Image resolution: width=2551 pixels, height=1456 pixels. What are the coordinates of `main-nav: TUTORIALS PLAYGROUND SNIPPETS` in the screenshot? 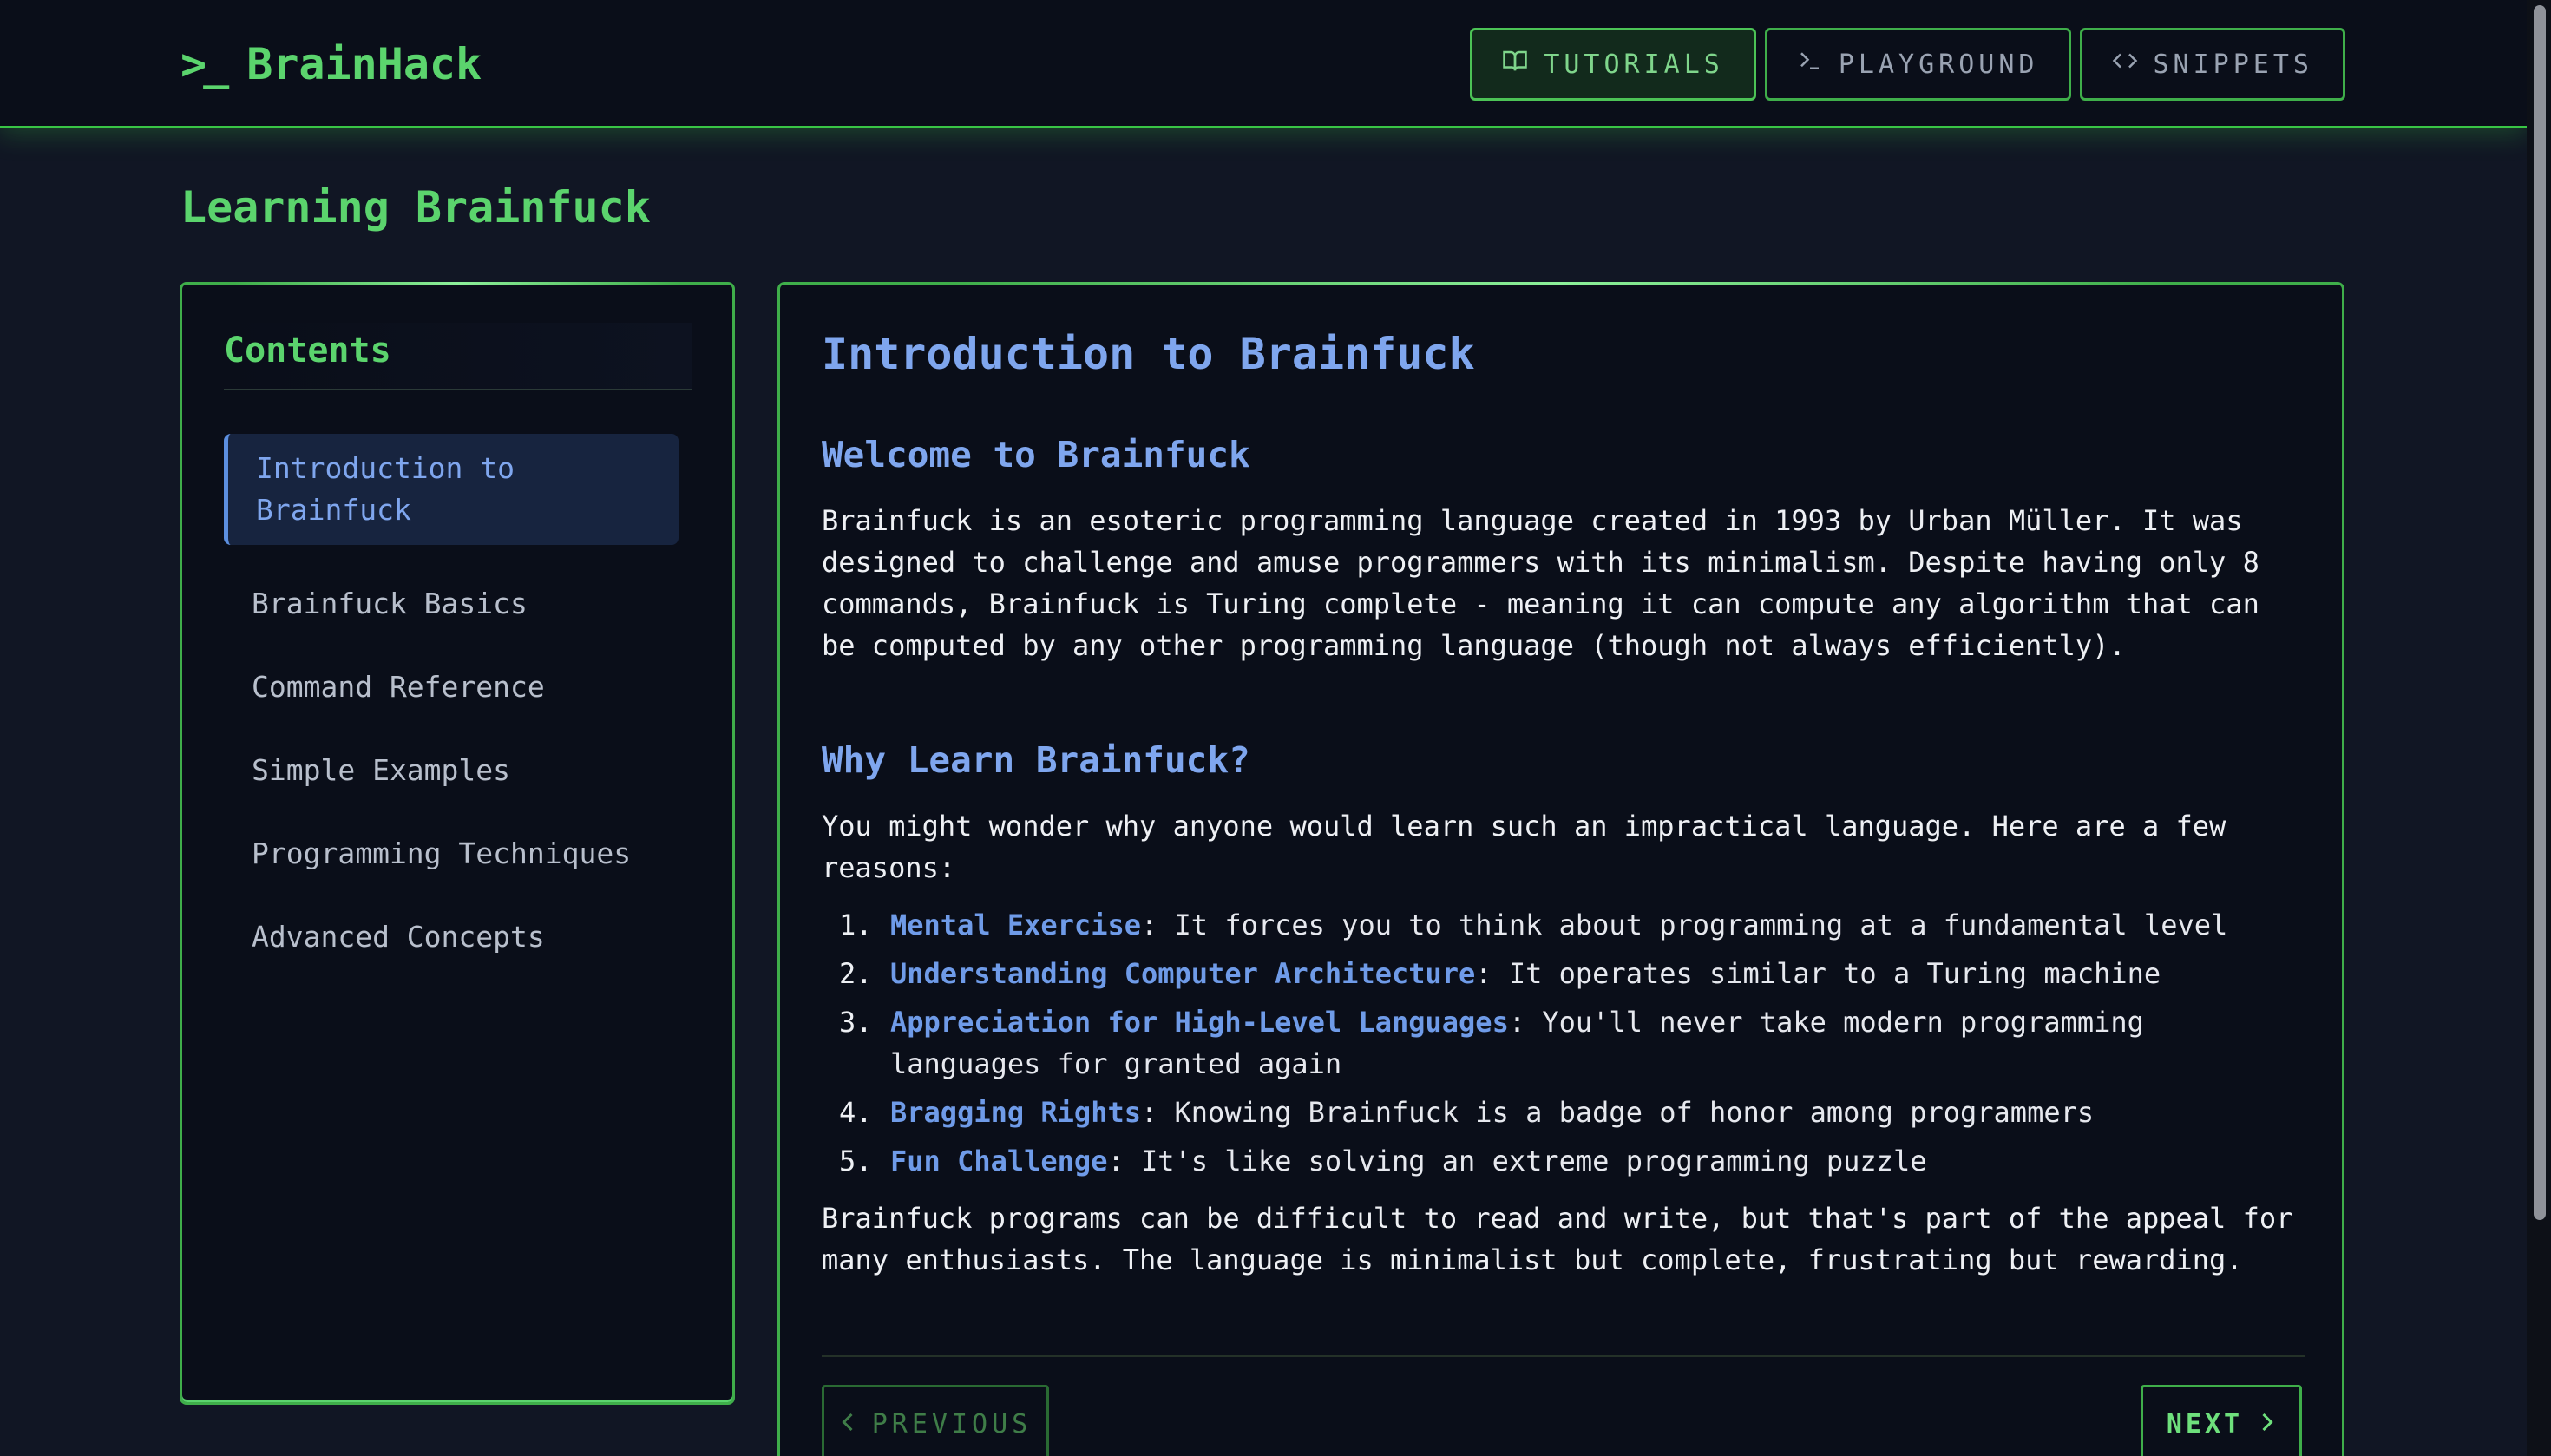 It's located at (1908, 64).